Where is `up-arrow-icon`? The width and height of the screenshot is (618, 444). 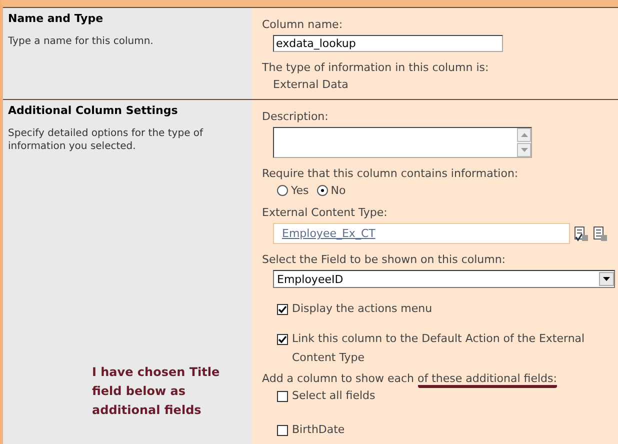 up-arrow-icon is located at coordinates (524, 135).